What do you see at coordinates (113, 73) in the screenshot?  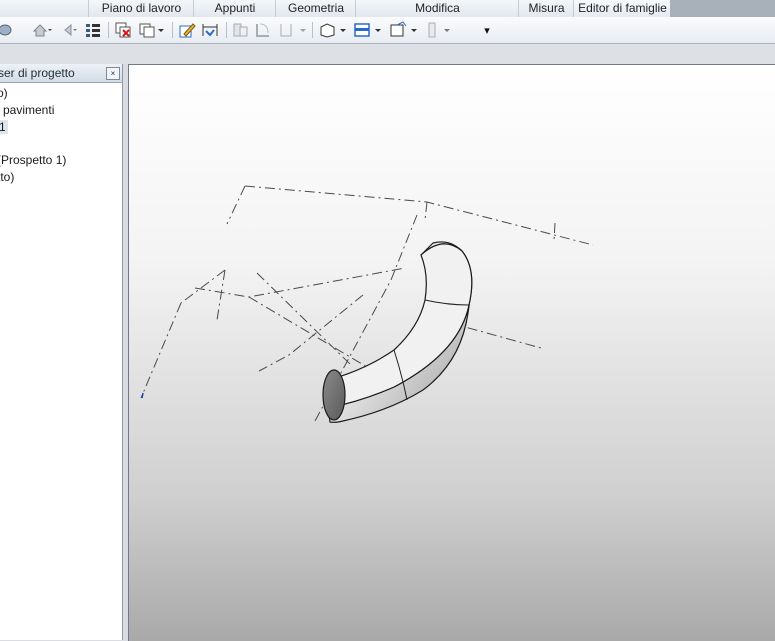 I see `close-panel-icon: ×` at bounding box center [113, 73].